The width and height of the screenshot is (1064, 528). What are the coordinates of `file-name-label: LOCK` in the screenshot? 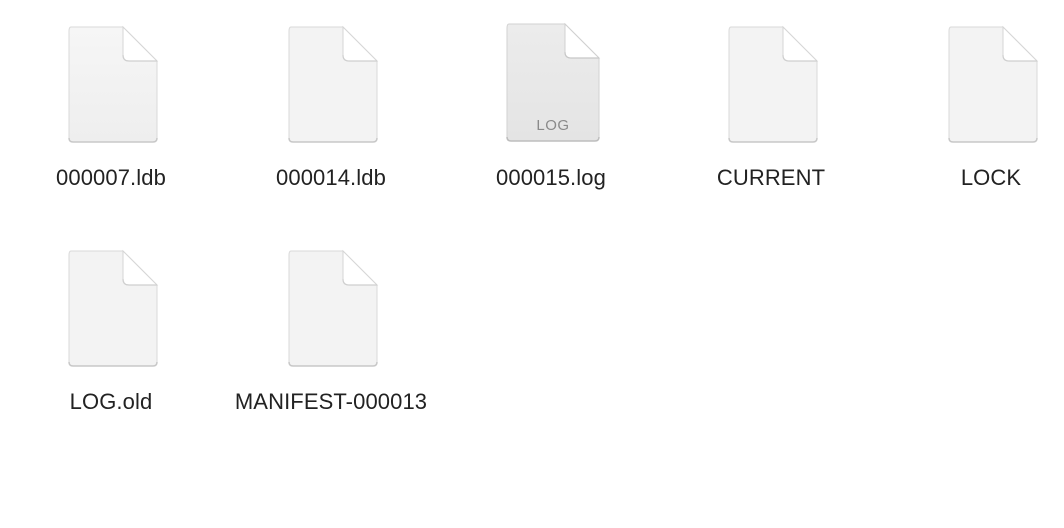 It's located at (991, 177).